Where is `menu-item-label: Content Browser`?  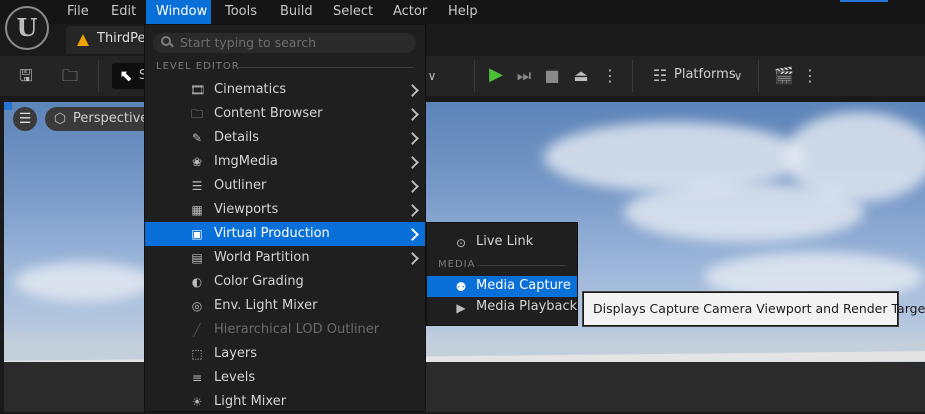 menu-item-label: Content Browser is located at coordinates (268, 113).